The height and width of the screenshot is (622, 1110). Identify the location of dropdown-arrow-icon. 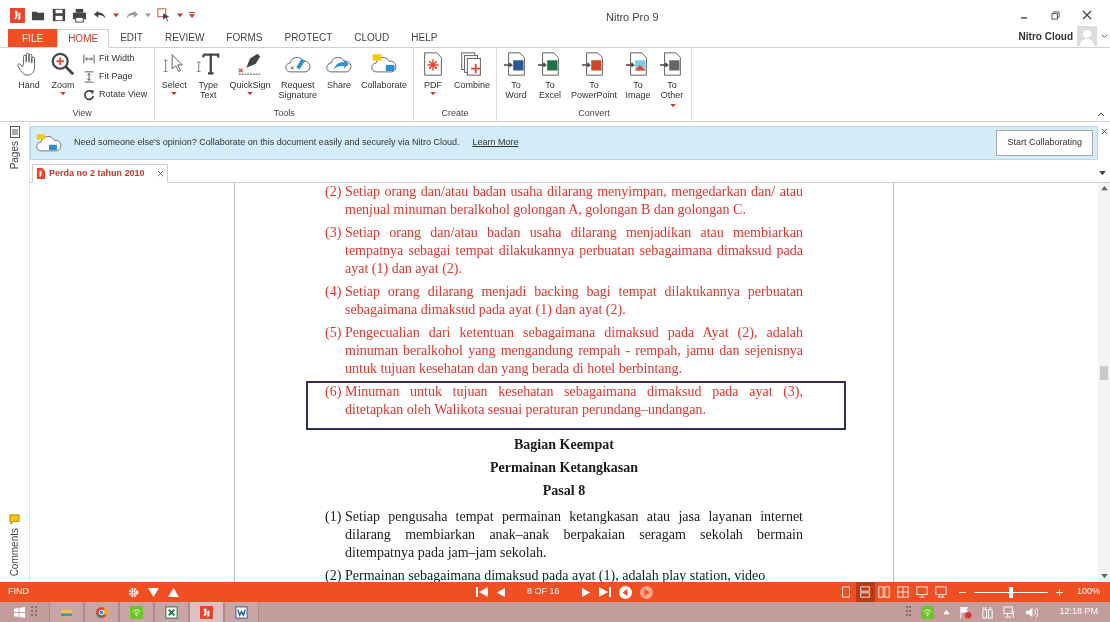
(1102, 173).